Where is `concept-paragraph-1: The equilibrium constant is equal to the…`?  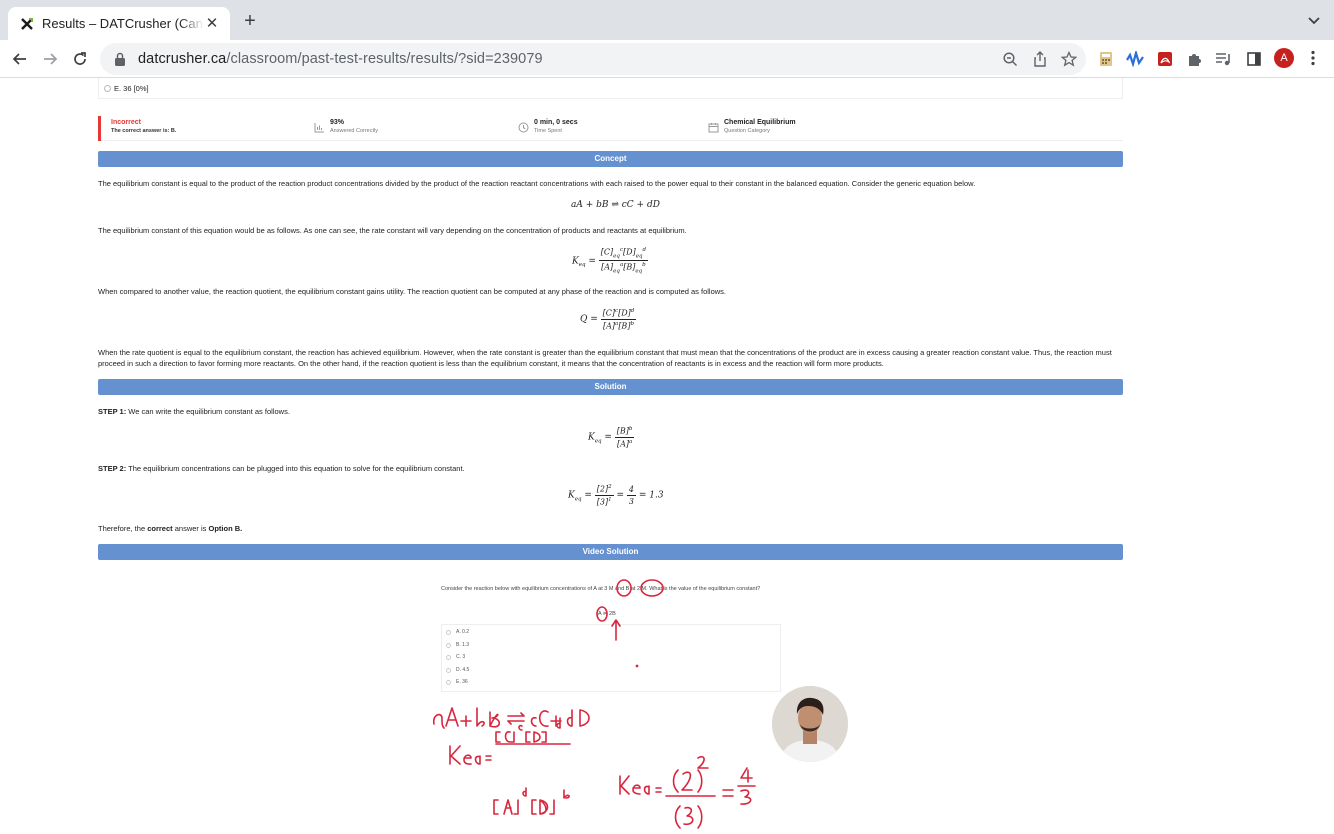
concept-paragraph-1: The equilibrium constant is equal to the… is located at coordinates (537, 183).